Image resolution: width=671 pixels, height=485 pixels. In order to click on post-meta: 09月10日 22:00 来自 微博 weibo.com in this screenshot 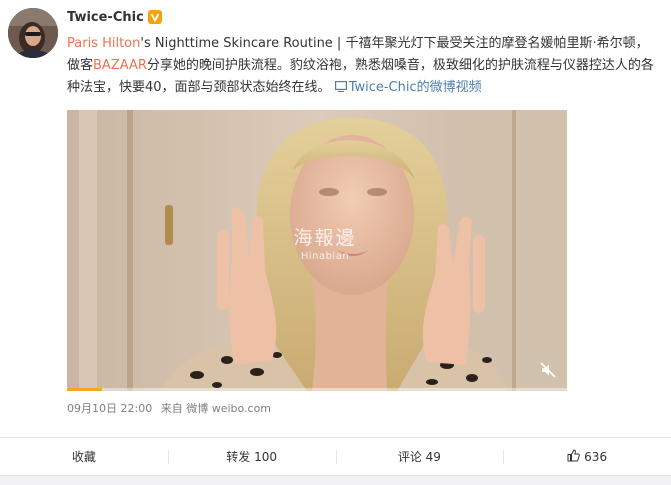, I will do `click(171, 408)`.